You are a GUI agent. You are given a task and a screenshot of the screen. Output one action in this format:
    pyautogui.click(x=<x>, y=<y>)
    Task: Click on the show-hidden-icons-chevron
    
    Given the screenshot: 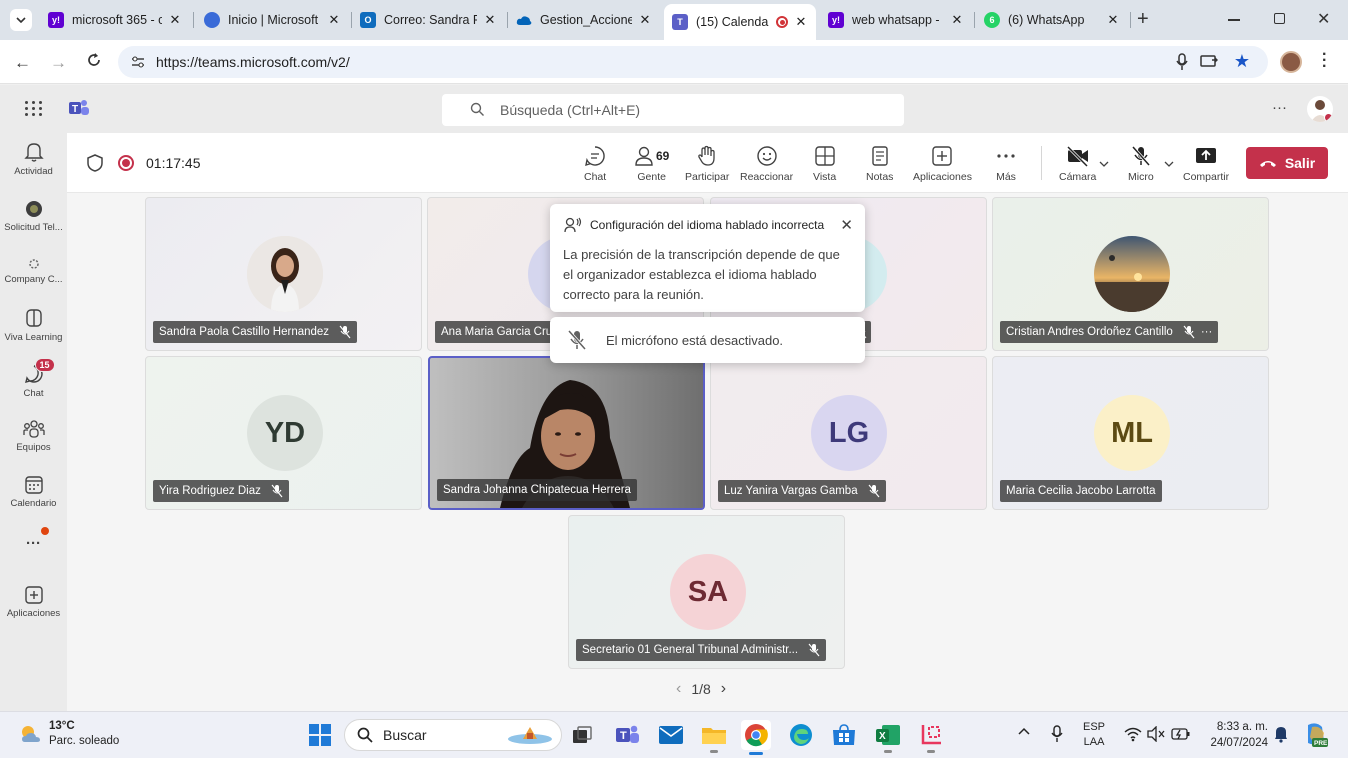 What is the action you would take?
    pyautogui.click(x=1024, y=731)
    